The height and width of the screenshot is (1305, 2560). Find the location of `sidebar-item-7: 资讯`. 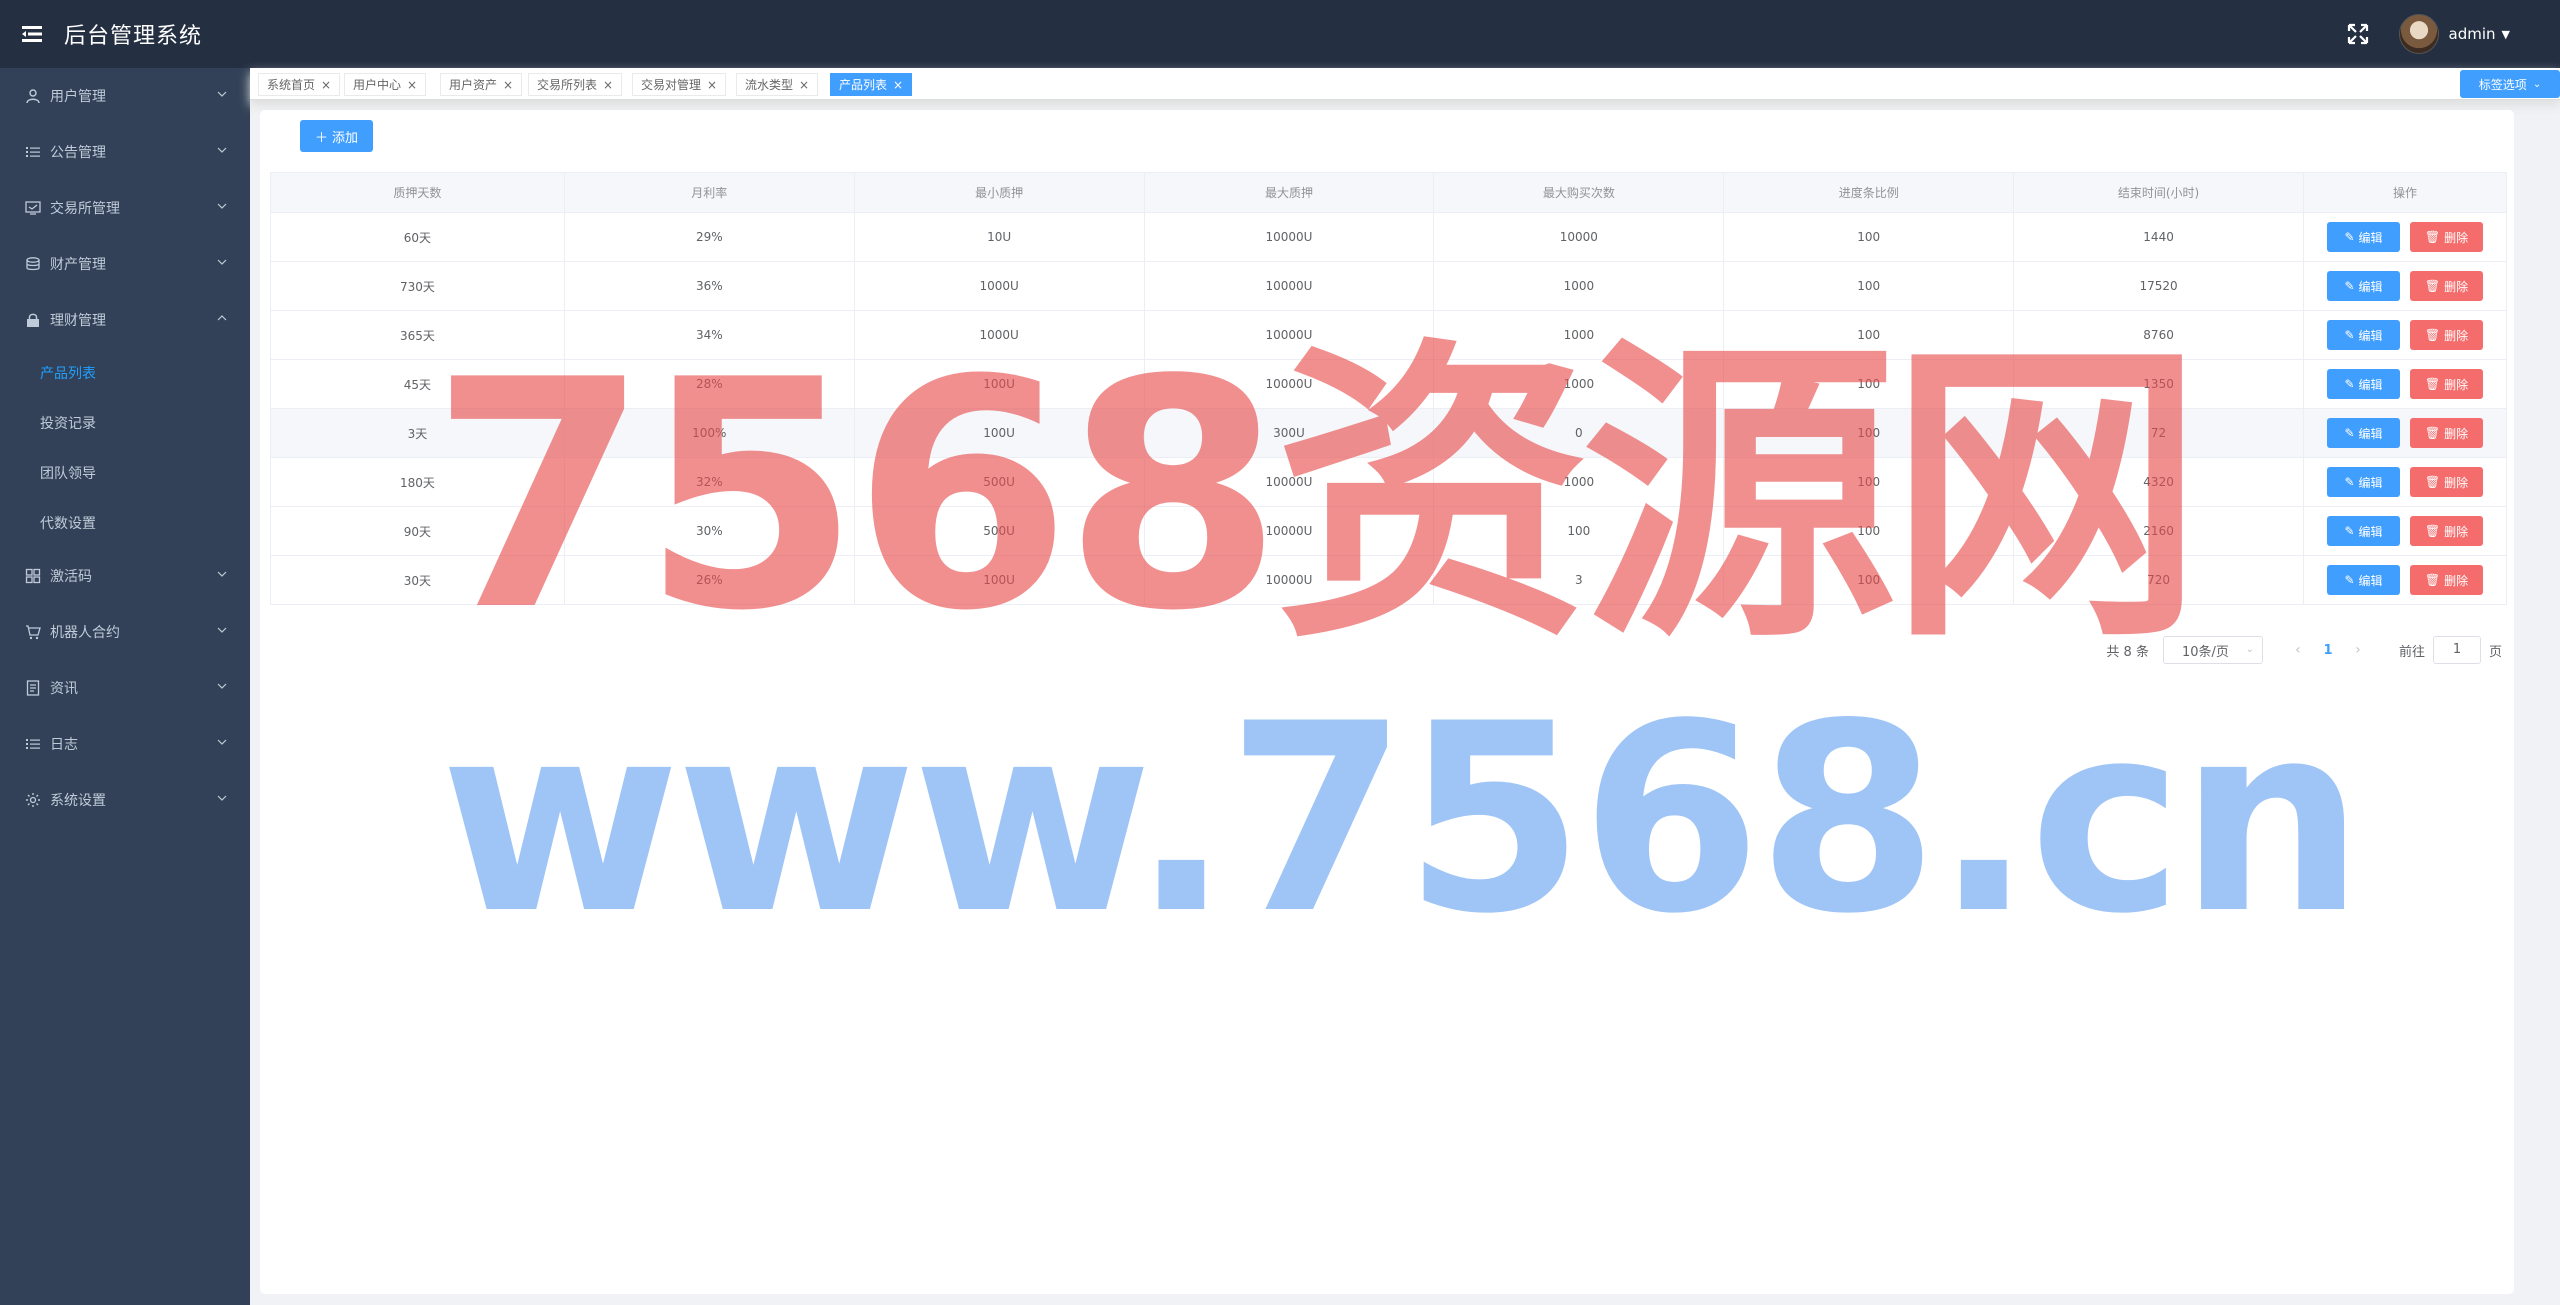

sidebar-item-7: 资讯 is located at coordinates (125, 688).